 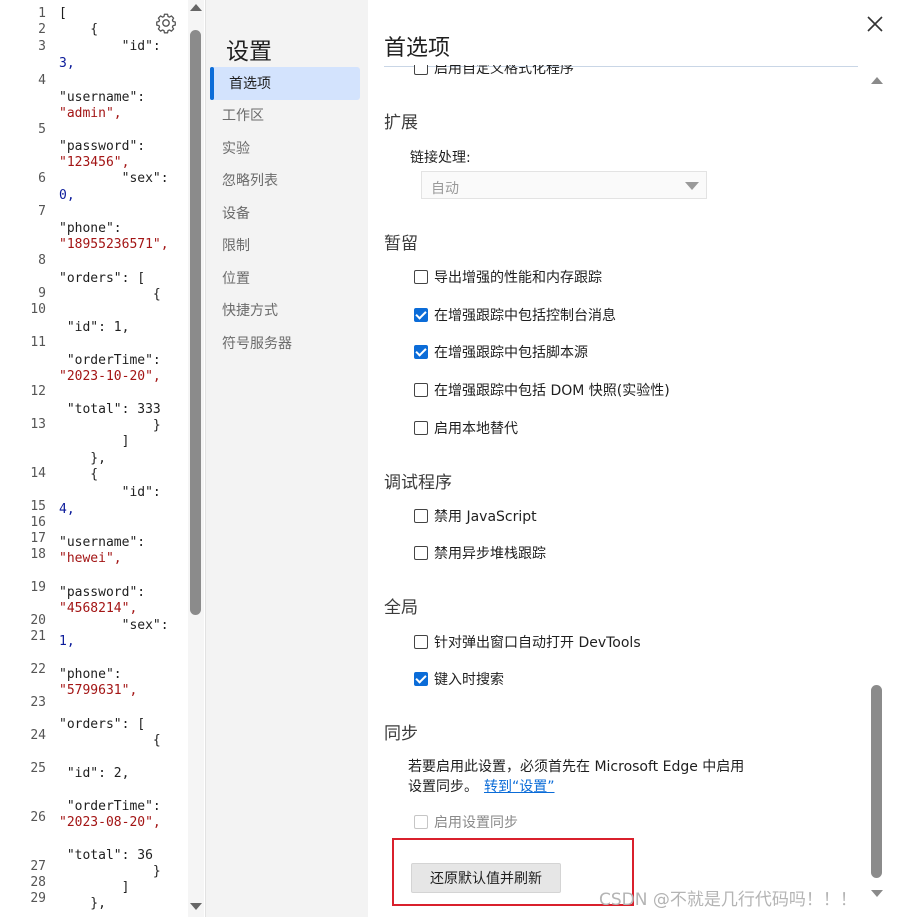 What do you see at coordinates (418, 483) in the screenshot?
I see `section-debugger: 调试程序` at bounding box center [418, 483].